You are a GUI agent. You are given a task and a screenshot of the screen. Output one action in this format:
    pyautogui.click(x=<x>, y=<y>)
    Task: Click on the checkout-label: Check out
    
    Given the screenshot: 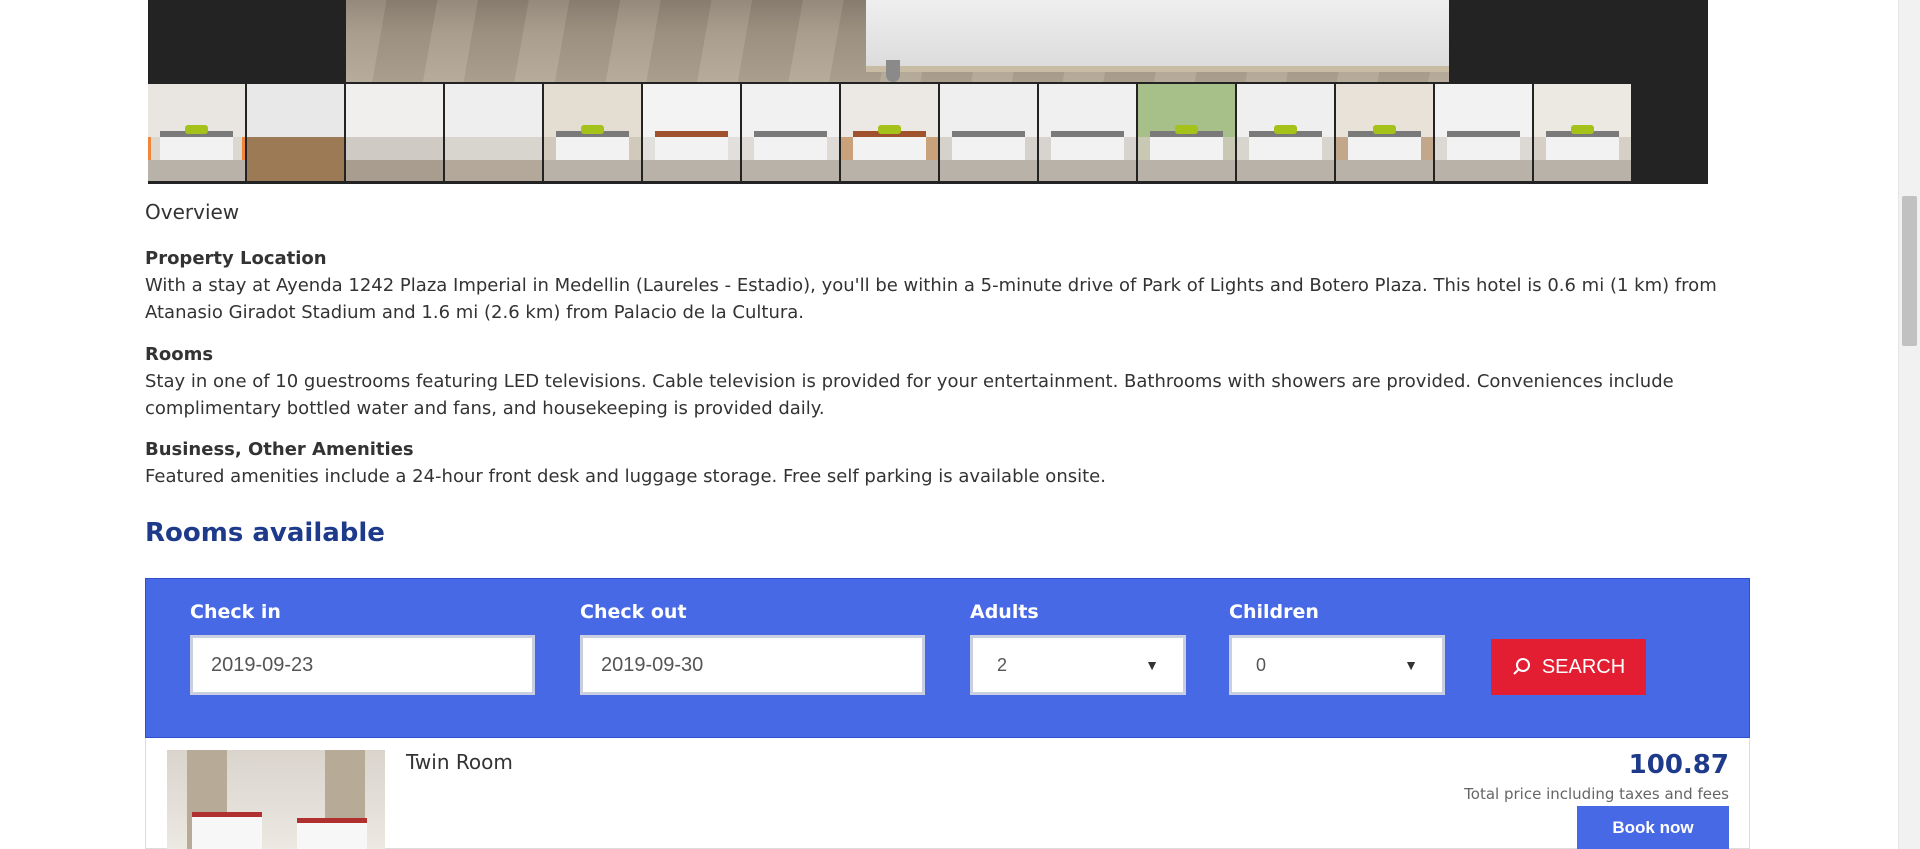 What is the action you would take?
    pyautogui.click(x=633, y=612)
    